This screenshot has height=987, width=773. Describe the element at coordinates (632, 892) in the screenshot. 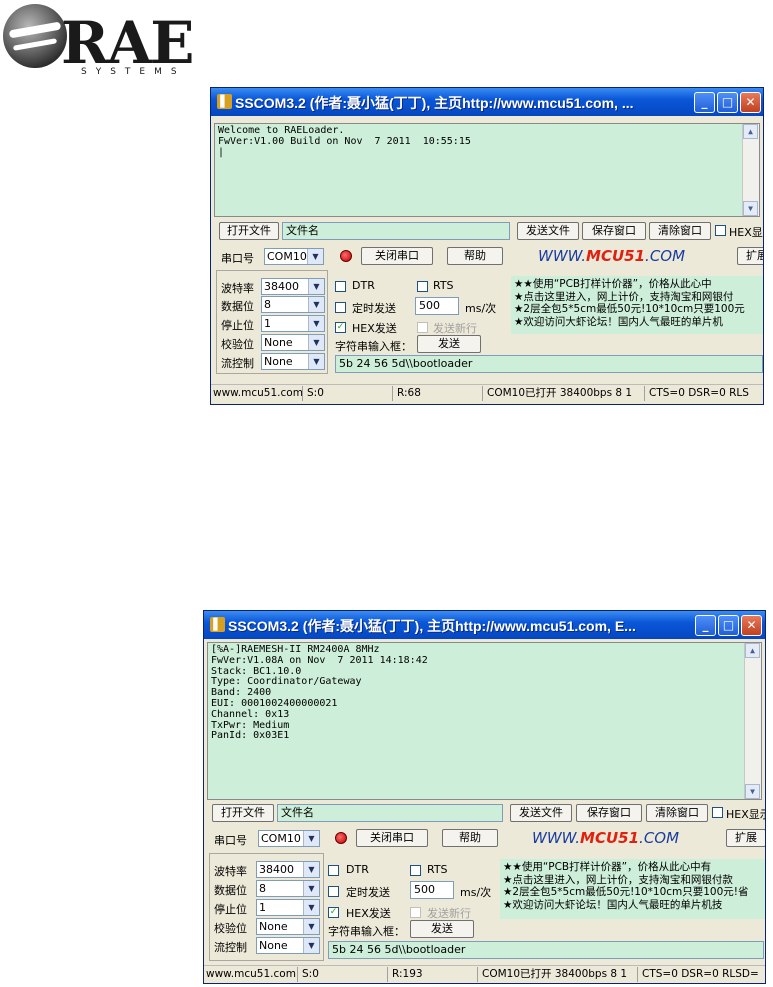

I see `ad-line: ★2层全包5*5cm最低50元!10*10cm只要100元!省` at that location.